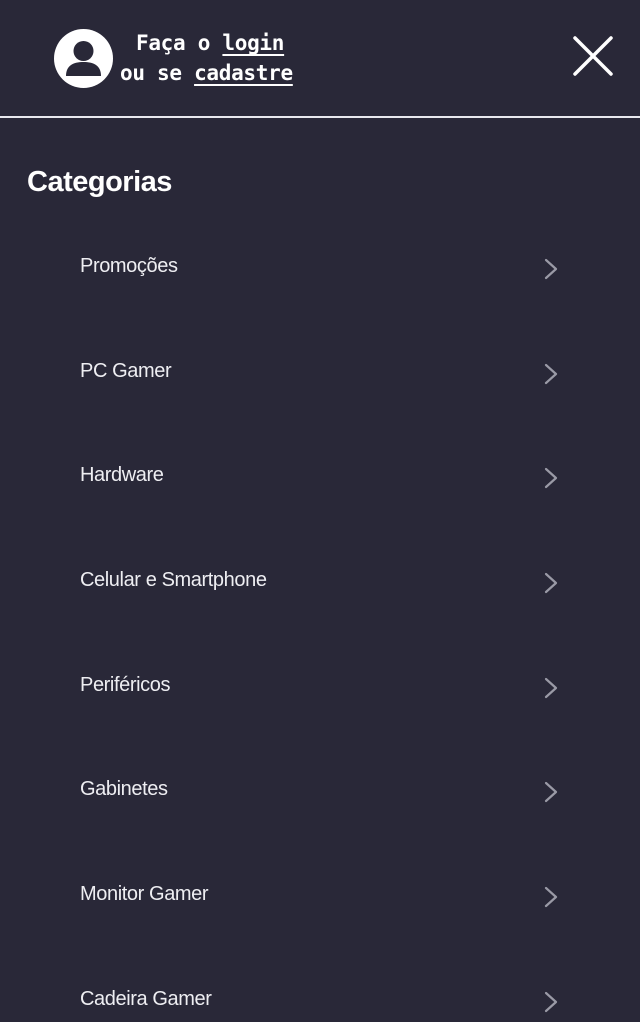 This screenshot has width=640, height=1022. Describe the element at coordinates (146, 998) in the screenshot. I see `category-label: Cadeira Gamer` at that location.